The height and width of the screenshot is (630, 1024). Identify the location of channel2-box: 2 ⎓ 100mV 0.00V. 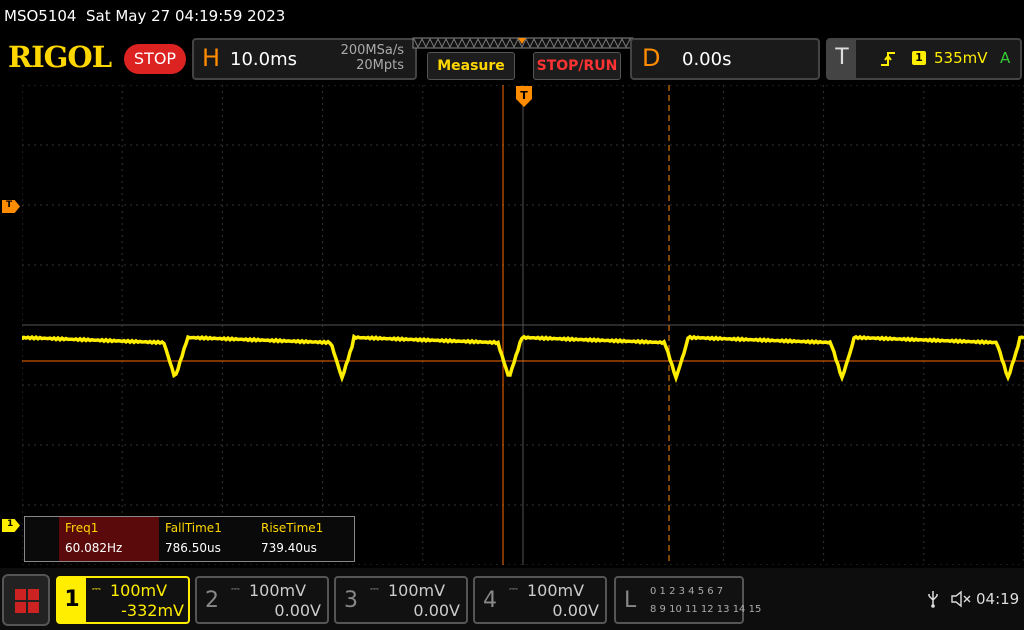
(262, 600).